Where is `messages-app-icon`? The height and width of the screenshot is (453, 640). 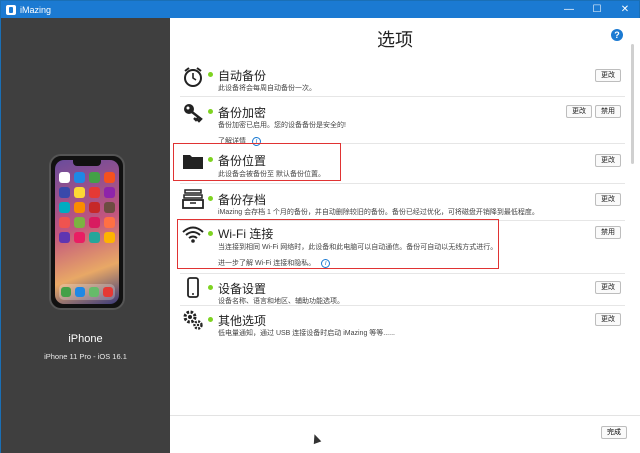
messages-app-icon is located at coordinates (94, 292).